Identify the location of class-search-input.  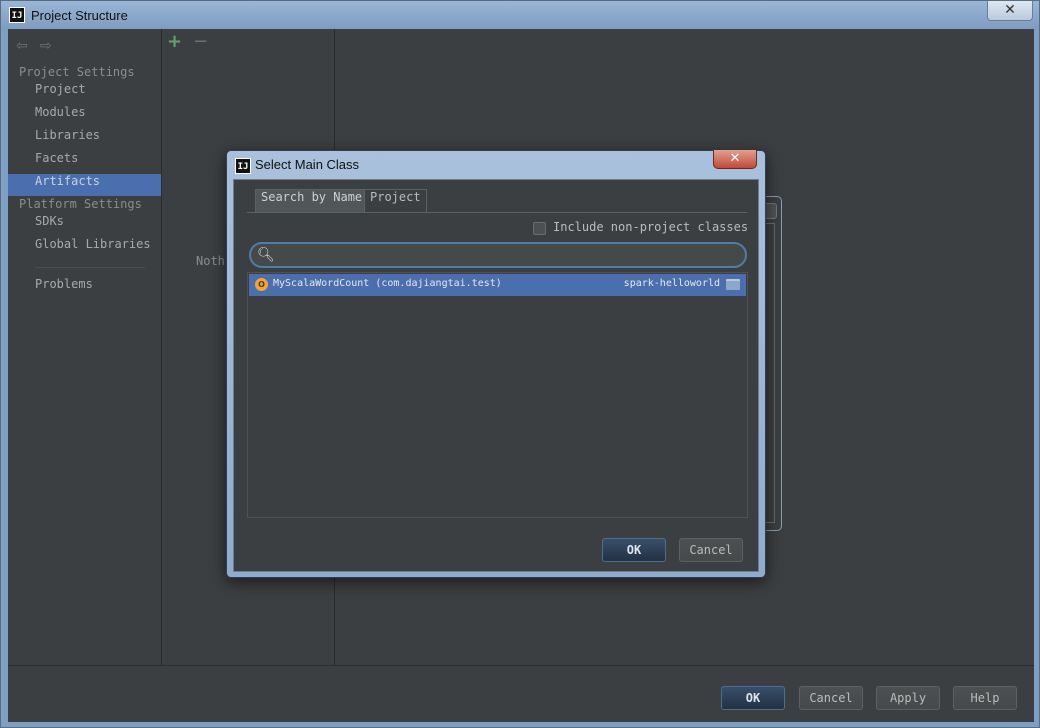
(509, 255).